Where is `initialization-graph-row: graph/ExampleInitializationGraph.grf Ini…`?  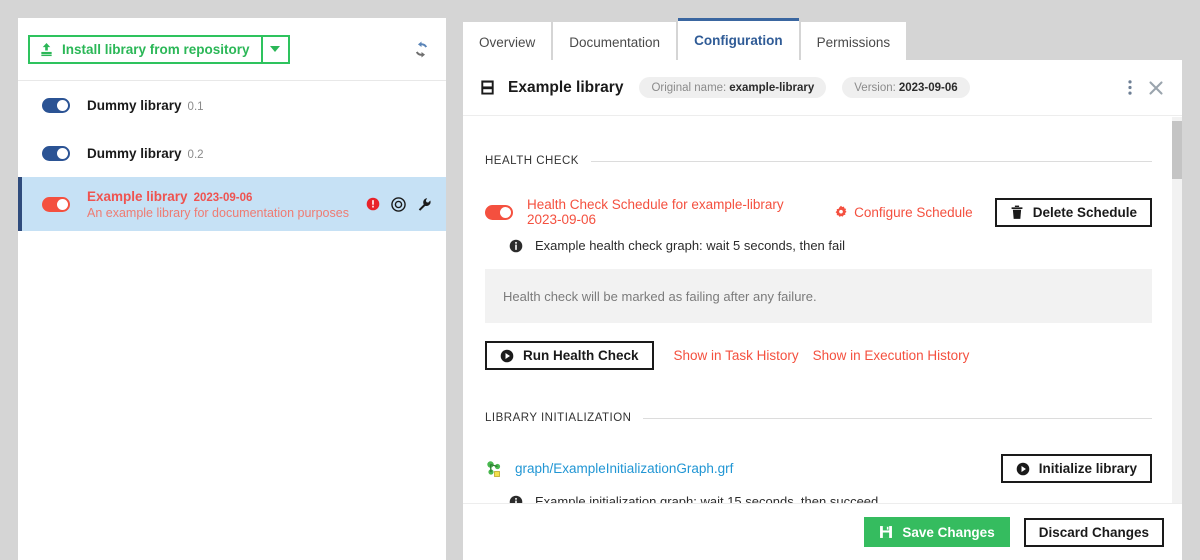 initialization-graph-row: graph/ExampleInitializationGraph.grf Ini… is located at coordinates (818, 468).